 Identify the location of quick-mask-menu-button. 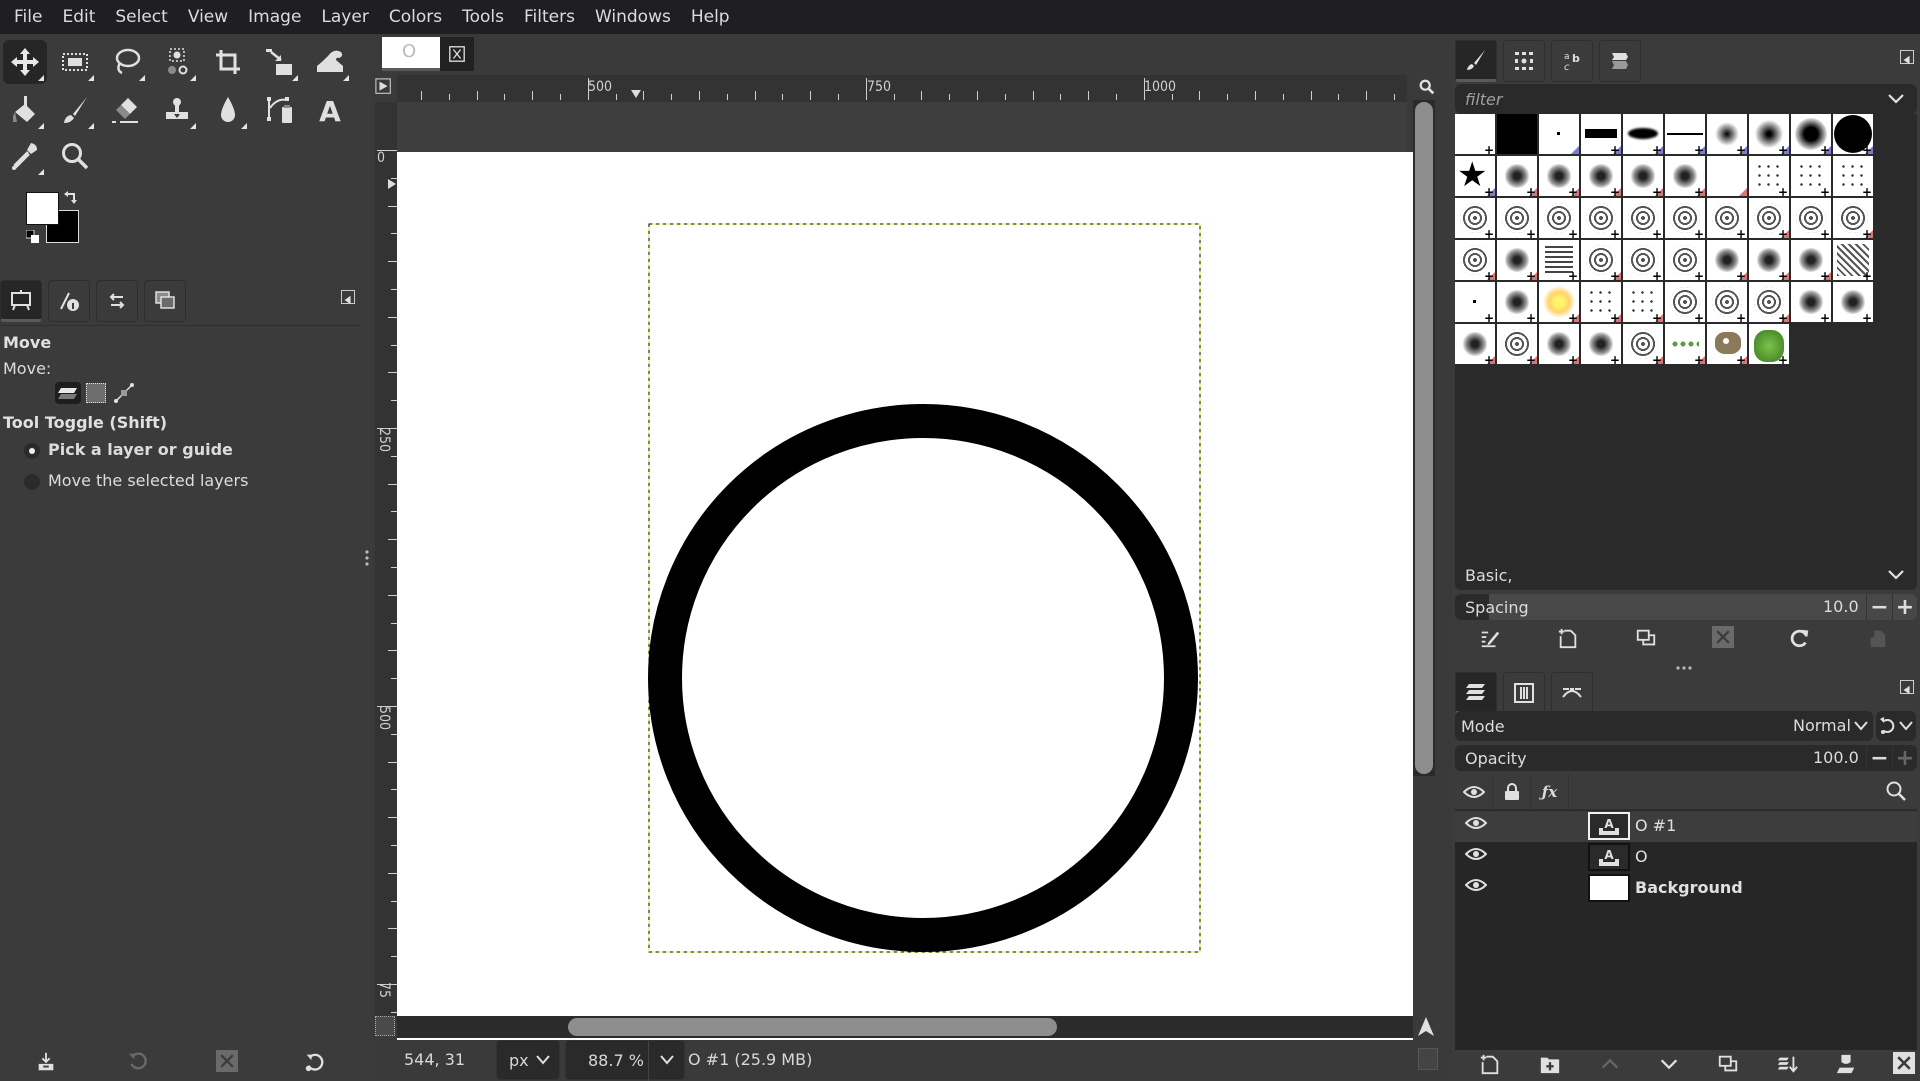
(385, 88).